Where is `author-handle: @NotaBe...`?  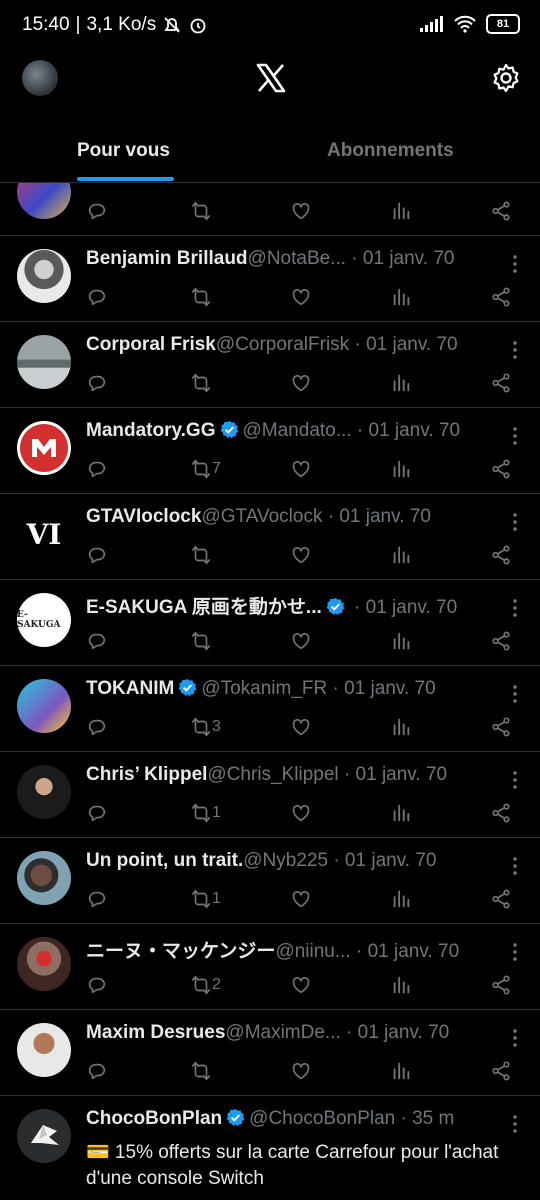
author-handle: @NotaBe... is located at coordinates (297, 258).